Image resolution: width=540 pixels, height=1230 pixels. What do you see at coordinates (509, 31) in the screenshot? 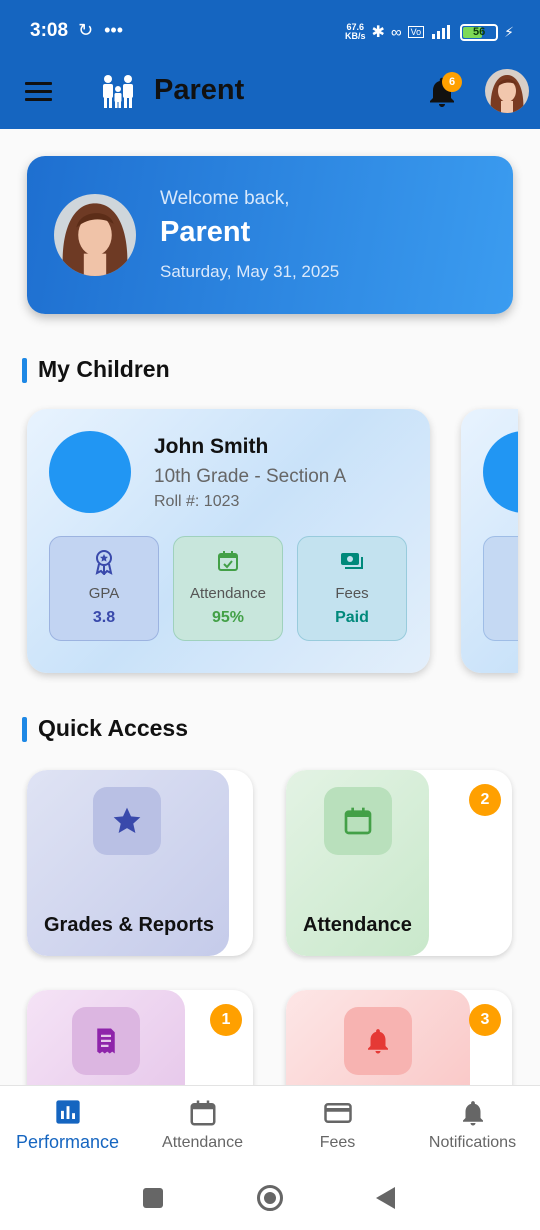
I see `charging-icon: ⚡` at bounding box center [509, 31].